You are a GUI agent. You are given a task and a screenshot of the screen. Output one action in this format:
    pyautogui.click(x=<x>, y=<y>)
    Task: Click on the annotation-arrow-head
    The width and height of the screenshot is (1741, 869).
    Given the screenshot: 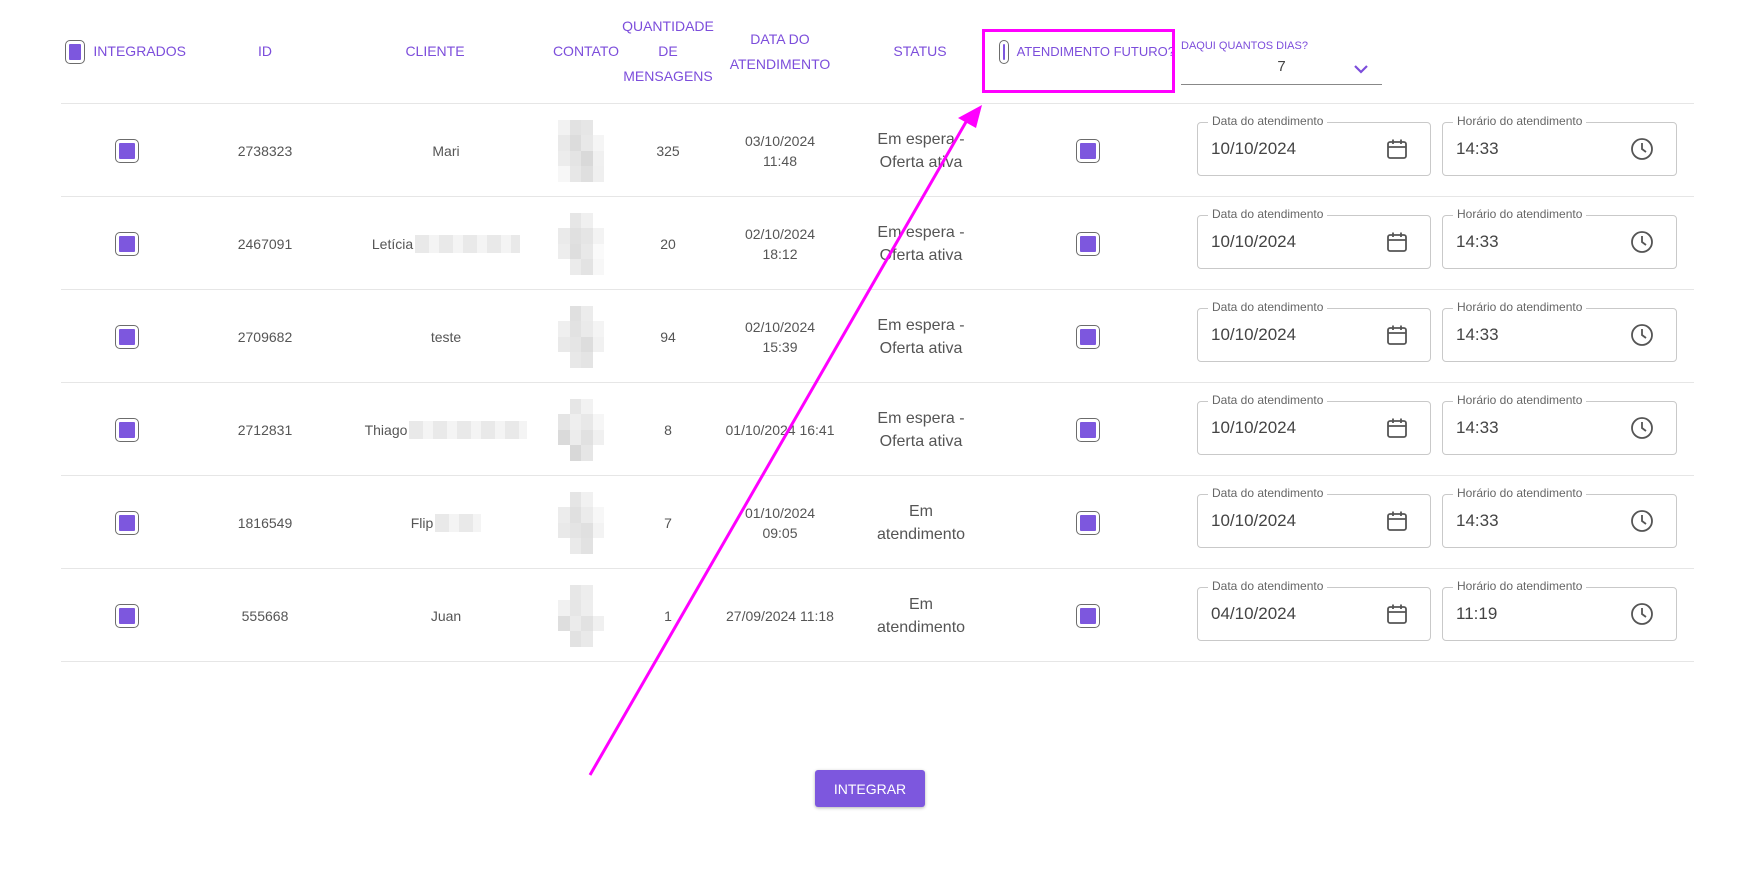 What is the action you would take?
    pyautogui.click(x=970, y=116)
    